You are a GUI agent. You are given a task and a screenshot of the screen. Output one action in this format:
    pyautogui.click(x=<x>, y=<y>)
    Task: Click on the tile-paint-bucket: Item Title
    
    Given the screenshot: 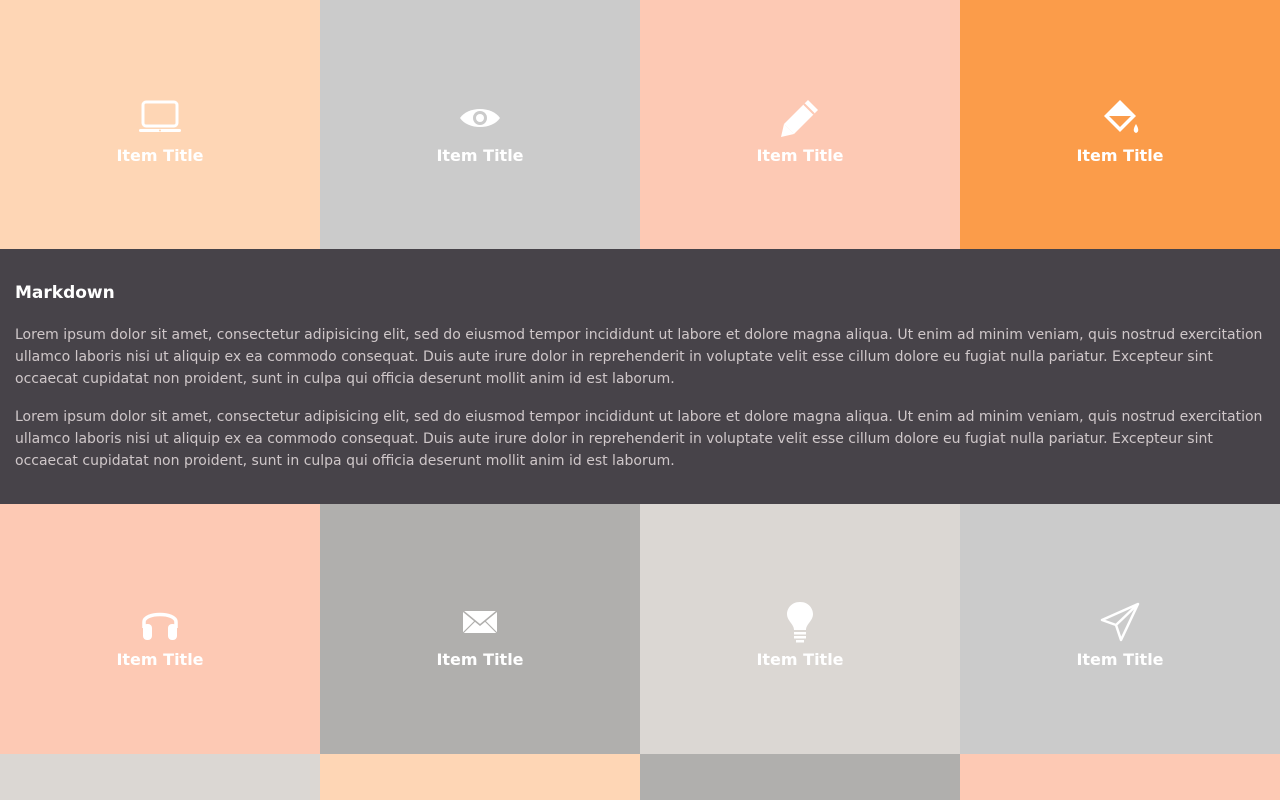 What is the action you would take?
    pyautogui.click(x=1120, y=124)
    